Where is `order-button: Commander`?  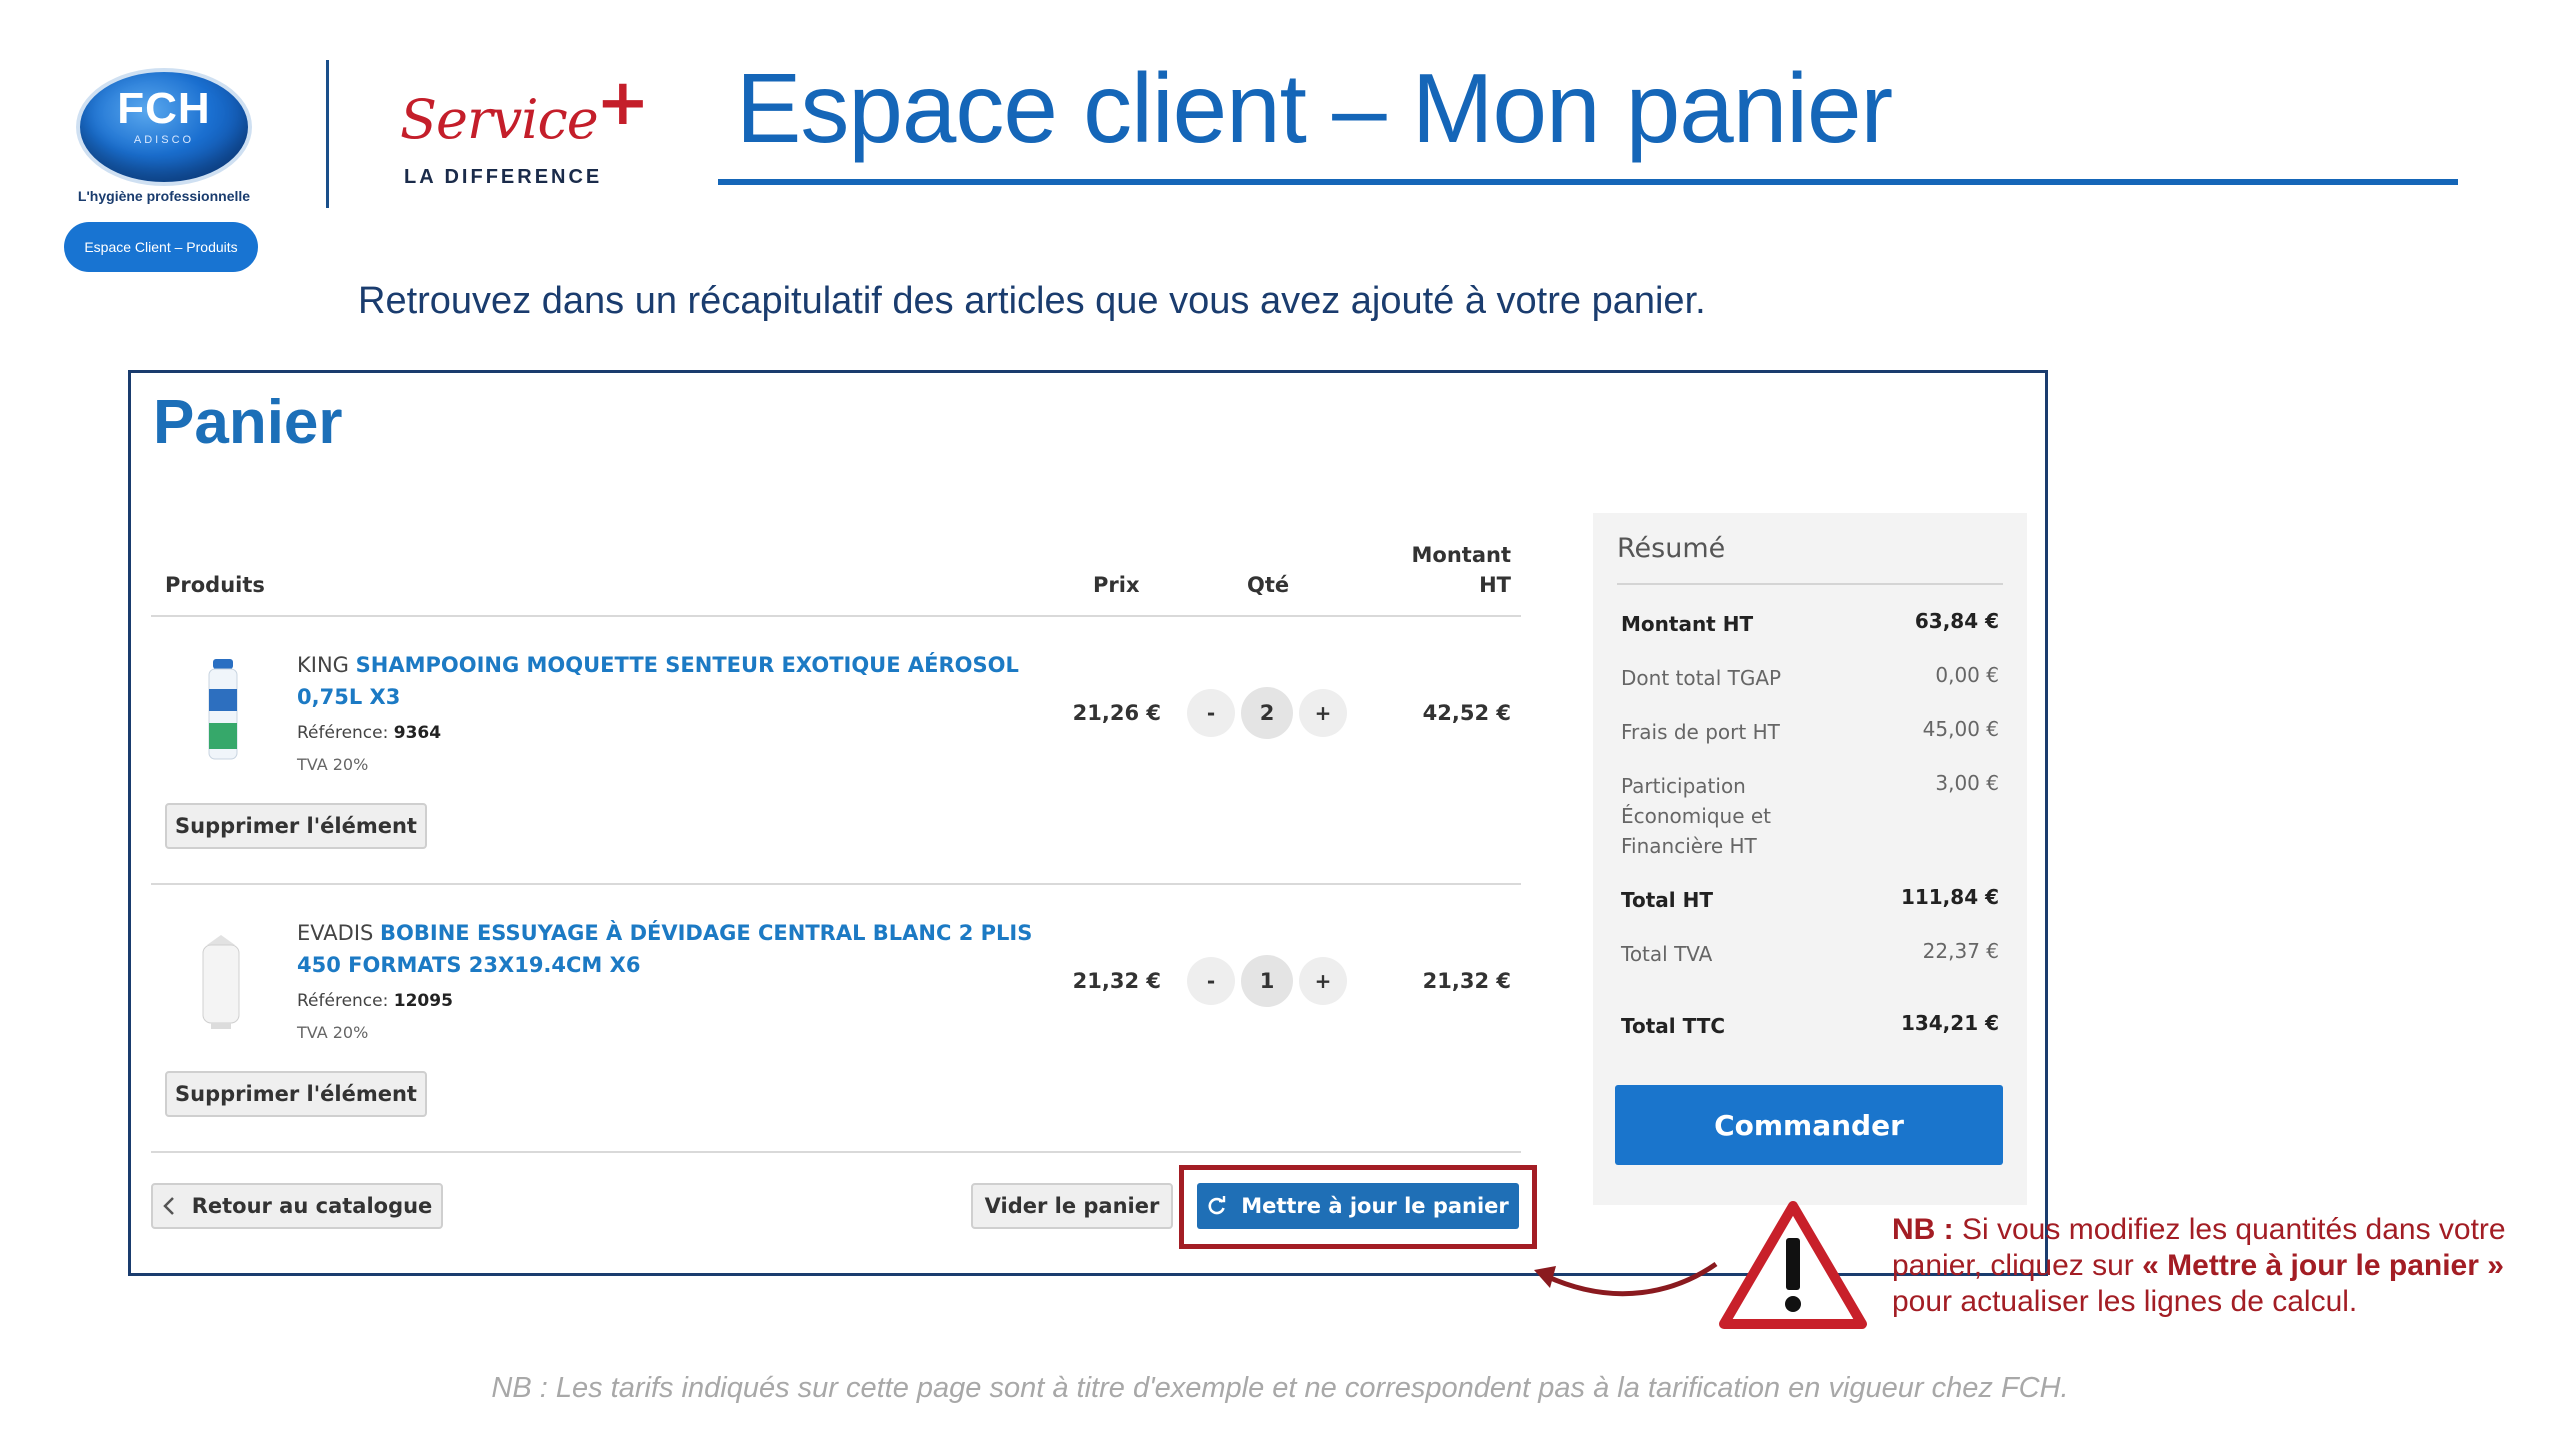
order-button: Commander is located at coordinates (1809, 1125).